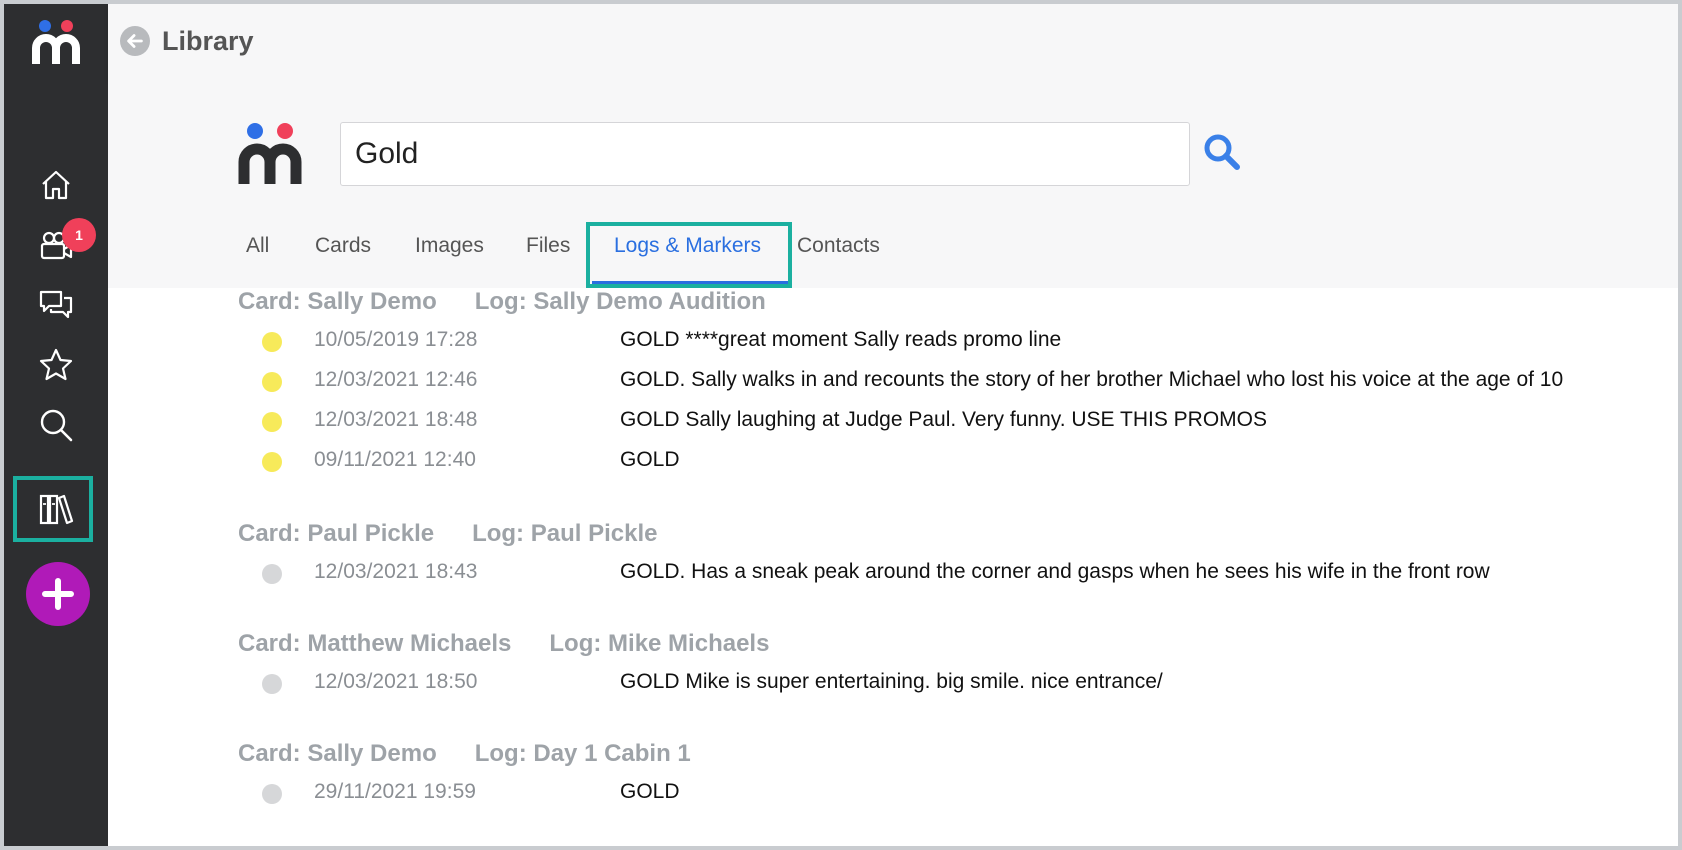 The width and height of the screenshot is (1682, 850). I want to click on group-header: Card: Sally Demo Log: Sally Demo Audition, so click(521, 302).